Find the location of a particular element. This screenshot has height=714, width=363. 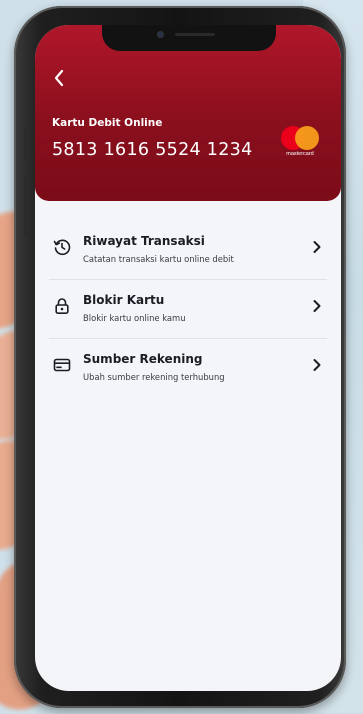

mastercard-logo: mastercard is located at coordinates (300, 143).